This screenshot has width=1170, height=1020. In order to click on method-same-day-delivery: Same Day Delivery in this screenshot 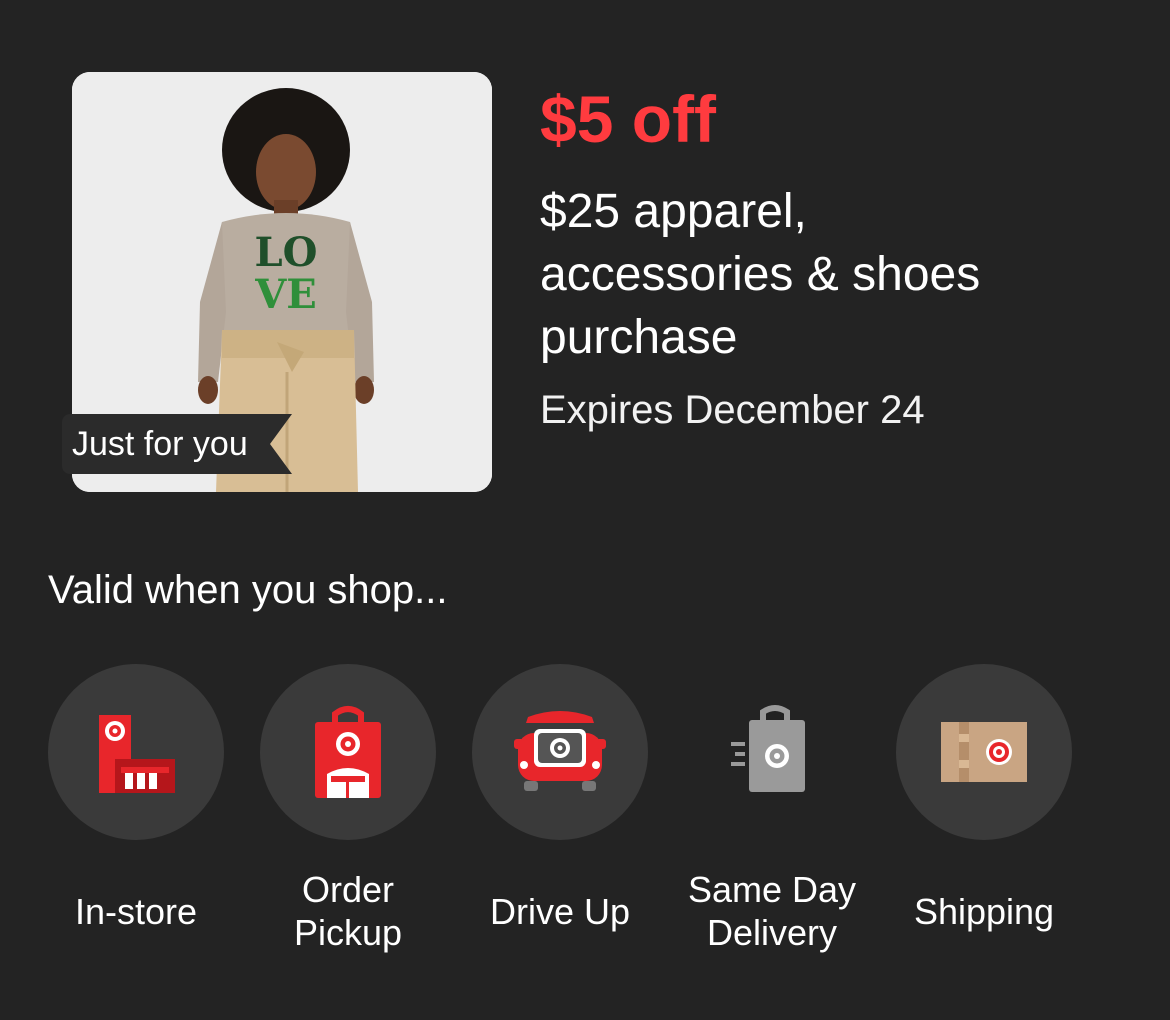, I will do `click(772, 808)`.